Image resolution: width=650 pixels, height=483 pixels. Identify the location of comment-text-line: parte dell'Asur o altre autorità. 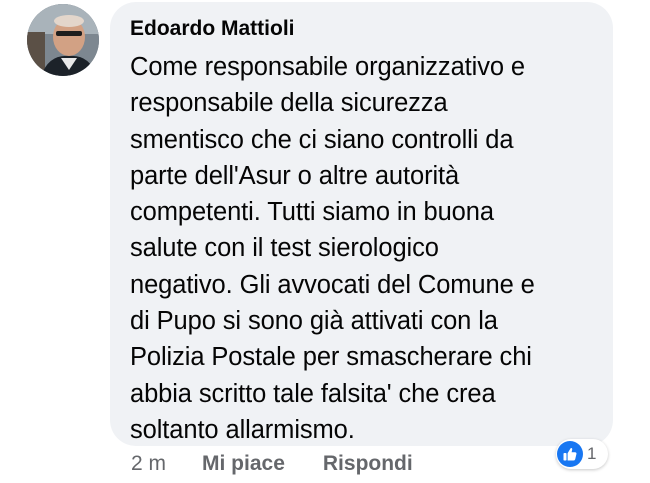
(295, 175).